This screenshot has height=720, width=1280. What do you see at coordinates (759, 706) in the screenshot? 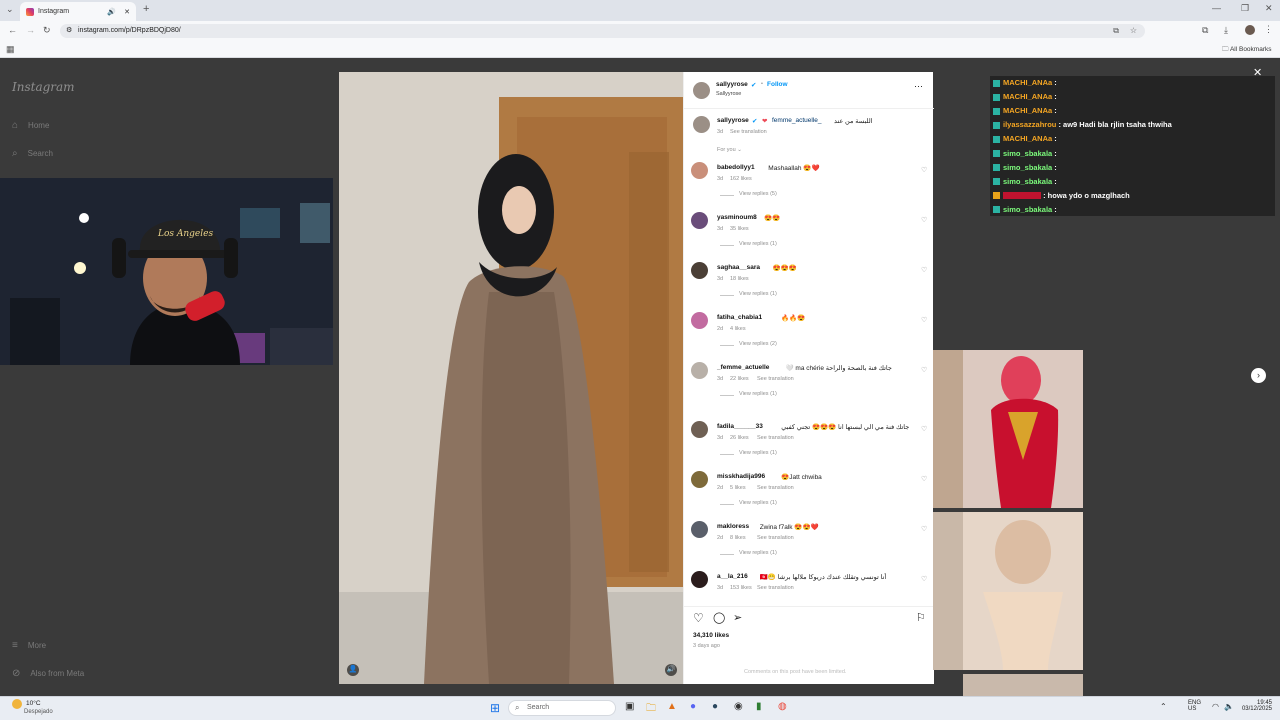
I see `terminal-icon: ▮` at bounding box center [759, 706].